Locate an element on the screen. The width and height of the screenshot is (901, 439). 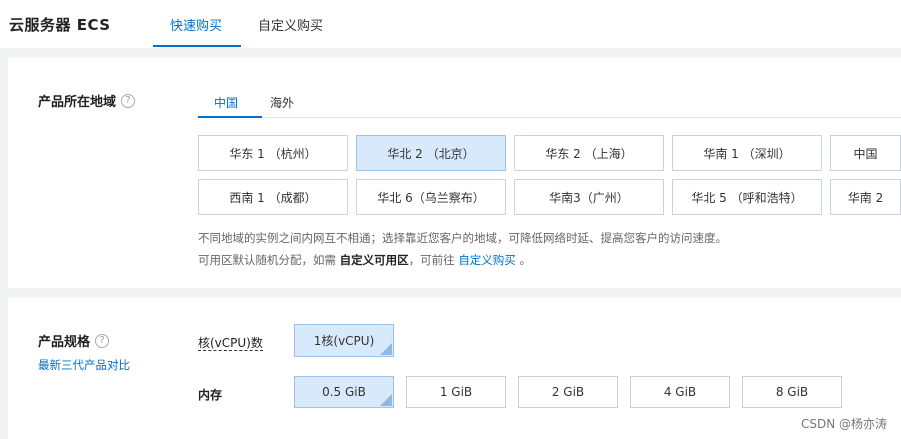
spec-section-label: 产品规格 ? is located at coordinates (74, 340).